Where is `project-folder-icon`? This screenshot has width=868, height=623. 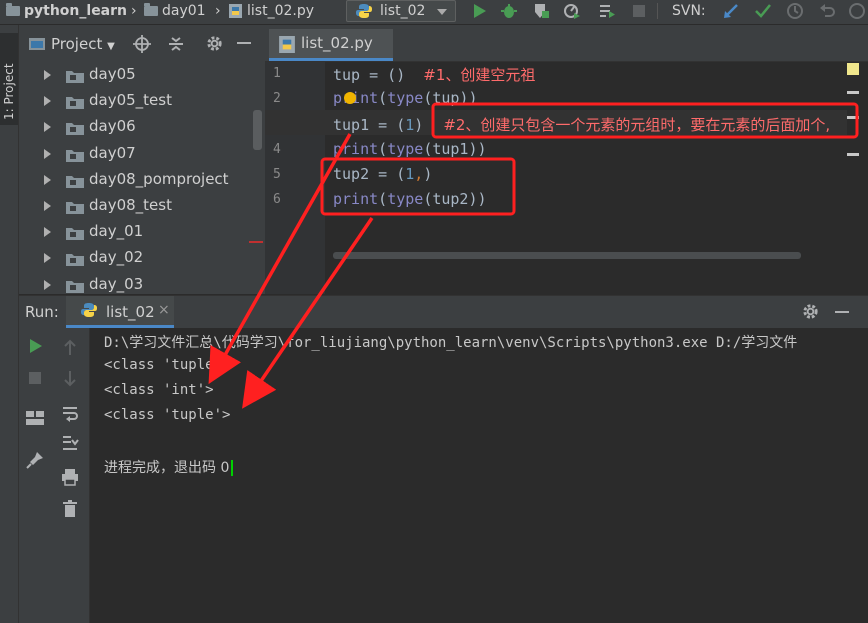 project-folder-icon is located at coordinates (37, 44).